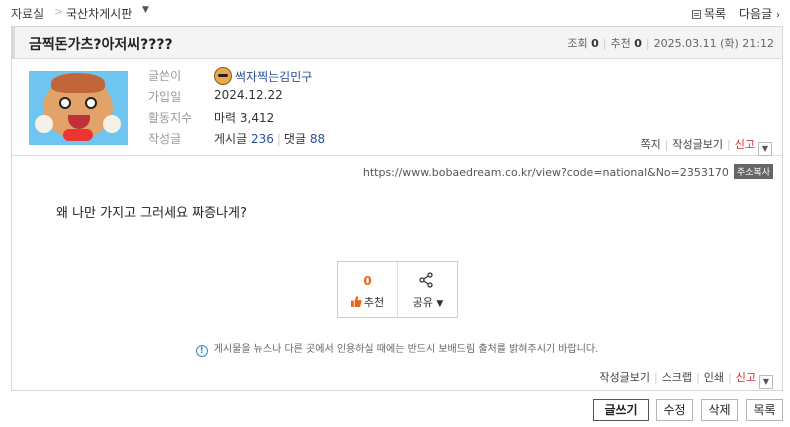 Image resolution: width=790 pixels, height=427 pixels. What do you see at coordinates (713, 43) in the screenshot?
I see `post-datetime: 2025.03.11 (화) 21:12` at bounding box center [713, 43].